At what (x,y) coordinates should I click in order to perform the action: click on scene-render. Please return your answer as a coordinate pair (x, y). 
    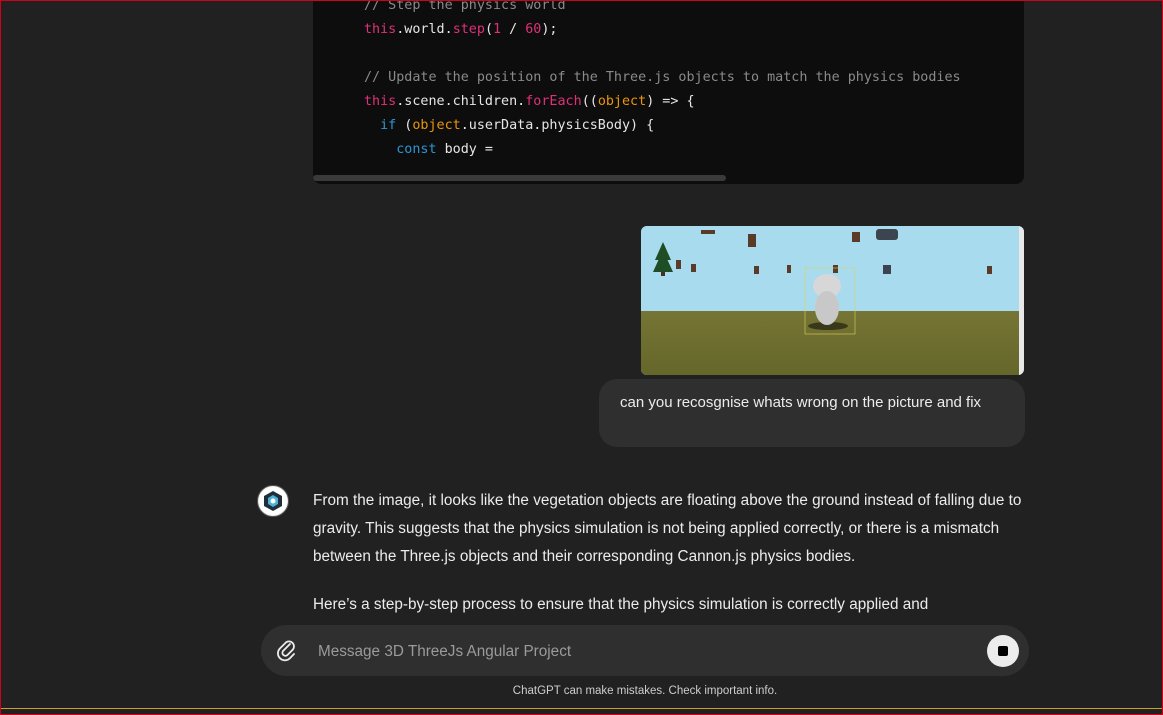
    Looking at the image, I should click on (832, 300).